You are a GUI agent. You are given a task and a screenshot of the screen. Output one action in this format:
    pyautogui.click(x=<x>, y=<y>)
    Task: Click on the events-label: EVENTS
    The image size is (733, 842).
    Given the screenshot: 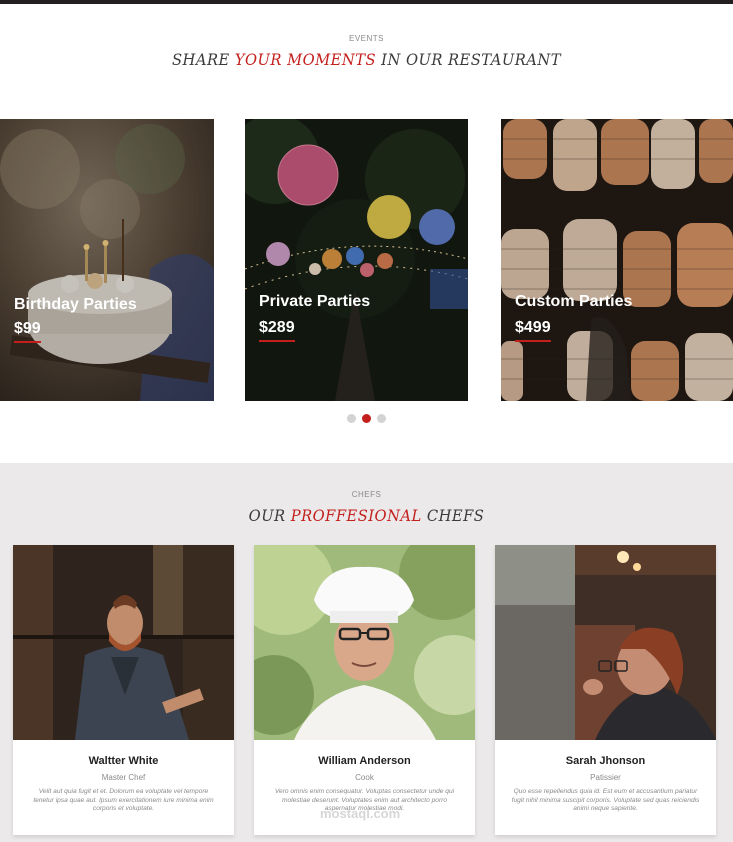 What is the action you would take?
    pyautogui.click(x=366, y=38)
    